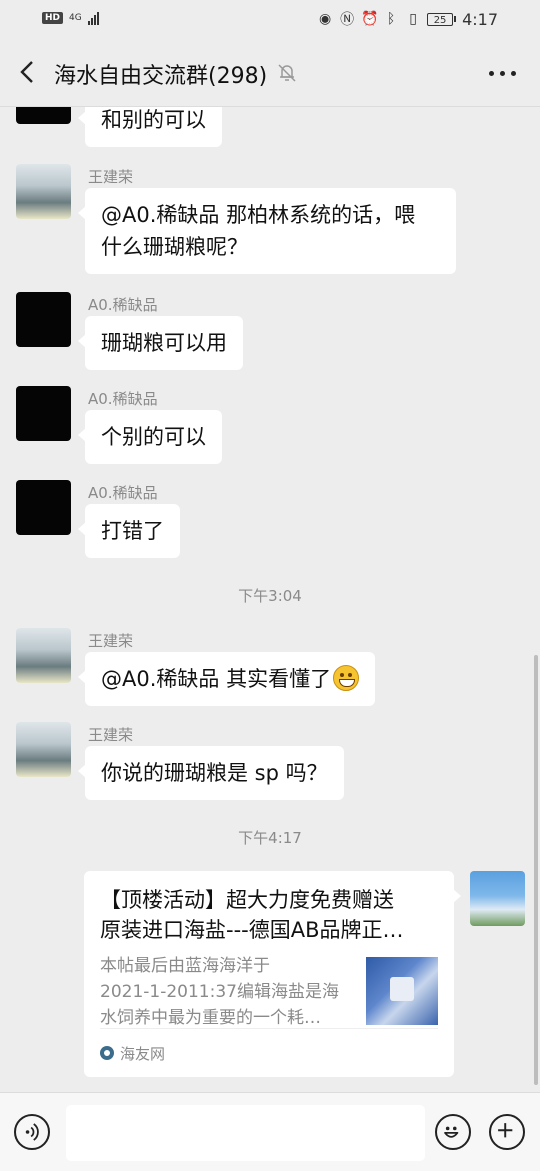 The width and height of the screenshot is (540, 1171). I want to click on status-time: 4:17, so click(480, 19).